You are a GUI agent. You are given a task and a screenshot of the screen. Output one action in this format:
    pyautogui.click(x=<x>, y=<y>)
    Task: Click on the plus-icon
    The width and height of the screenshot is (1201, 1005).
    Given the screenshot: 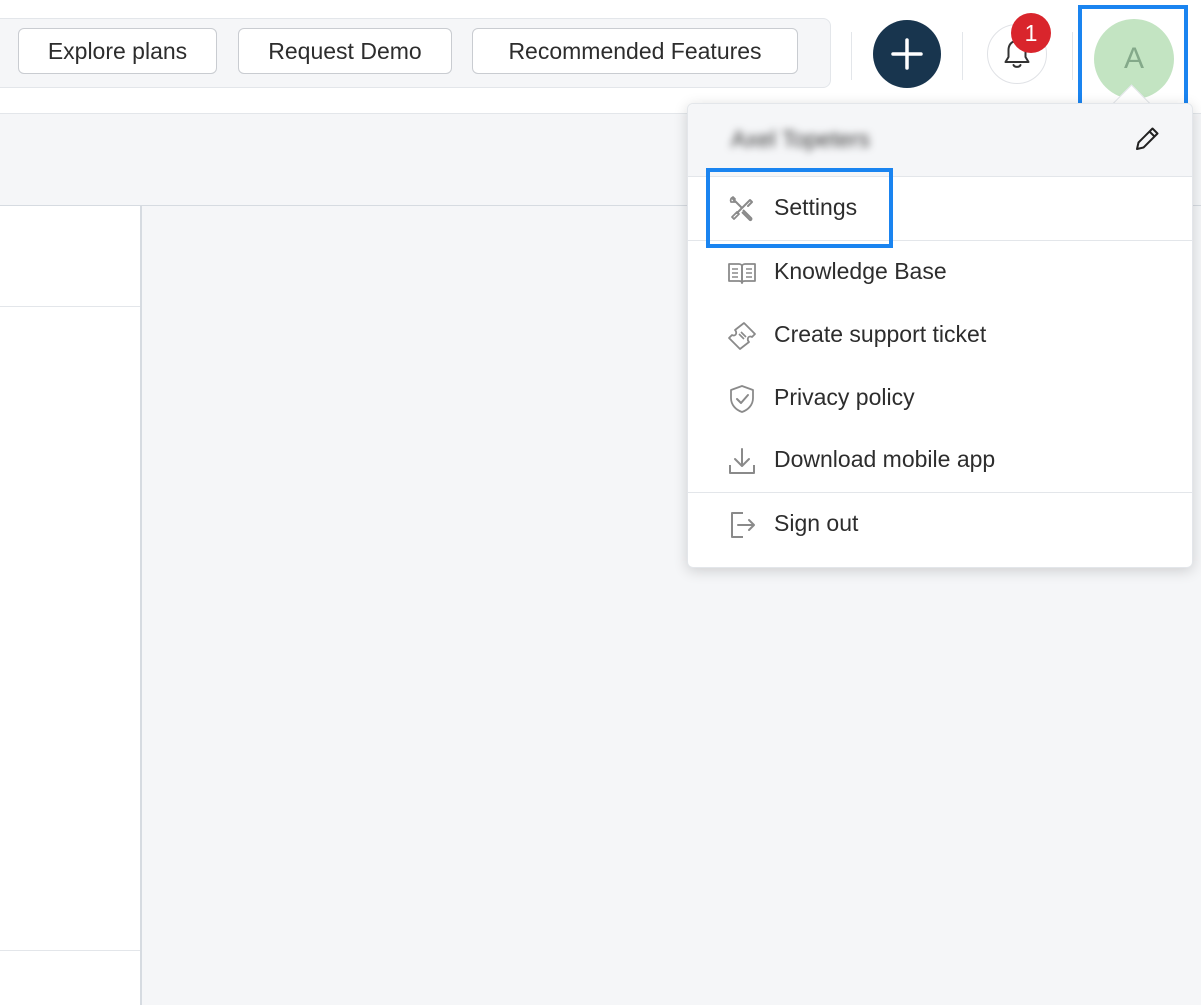 What is the action you would take?
    pyautogui.click(x=907, y=54)
    